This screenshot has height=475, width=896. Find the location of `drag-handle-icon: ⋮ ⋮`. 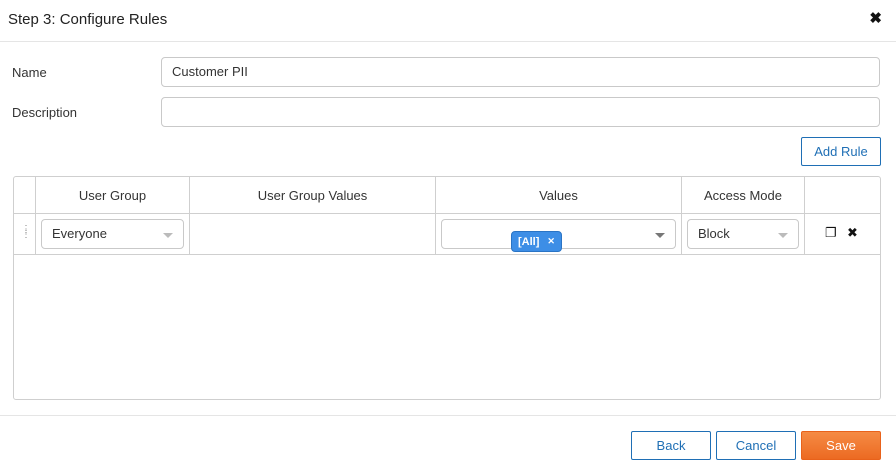

drag-handle-icon: ⋮ ⋮ is located at coordinates (26, 232).